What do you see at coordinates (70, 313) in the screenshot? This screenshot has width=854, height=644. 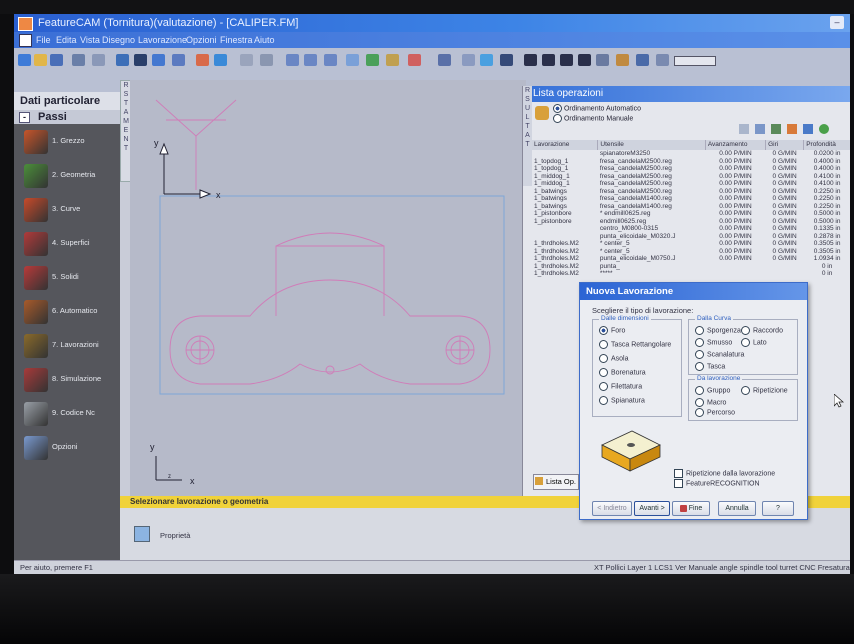 I see `step-item-6: 6. Automatico` at bounding box center [70, 313].